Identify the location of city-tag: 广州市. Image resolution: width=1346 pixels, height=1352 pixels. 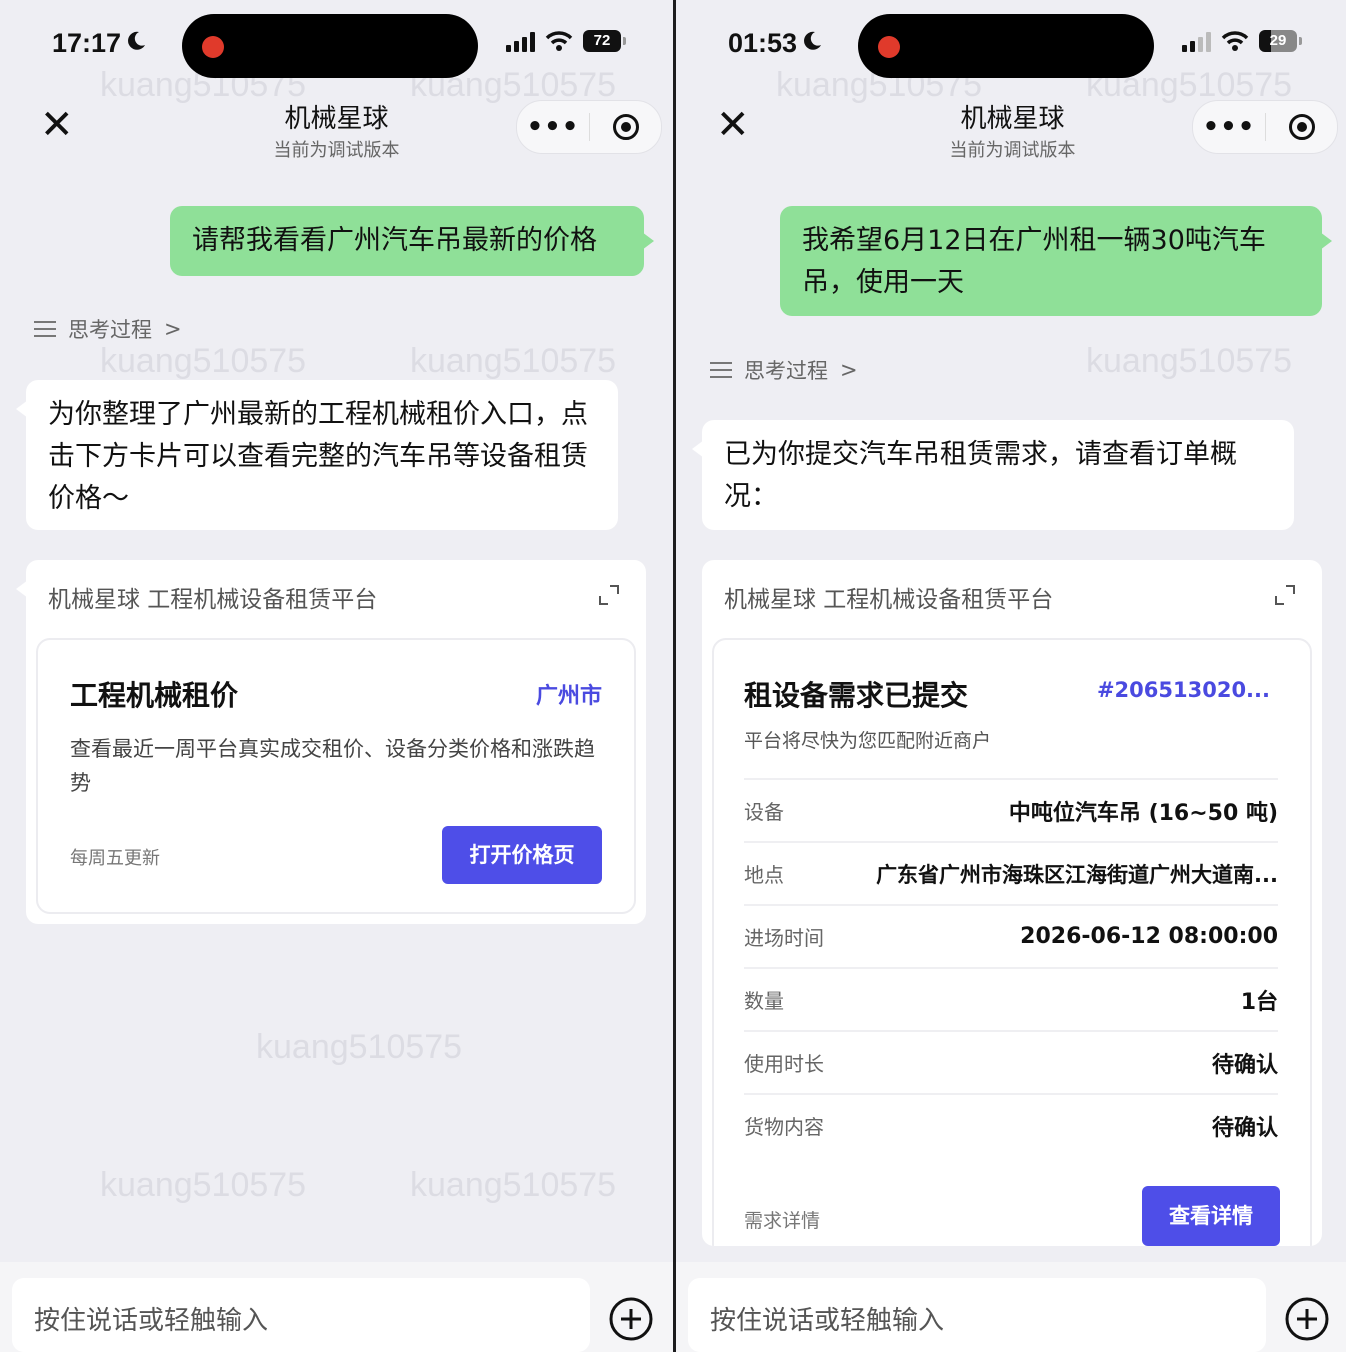
(568, 696).